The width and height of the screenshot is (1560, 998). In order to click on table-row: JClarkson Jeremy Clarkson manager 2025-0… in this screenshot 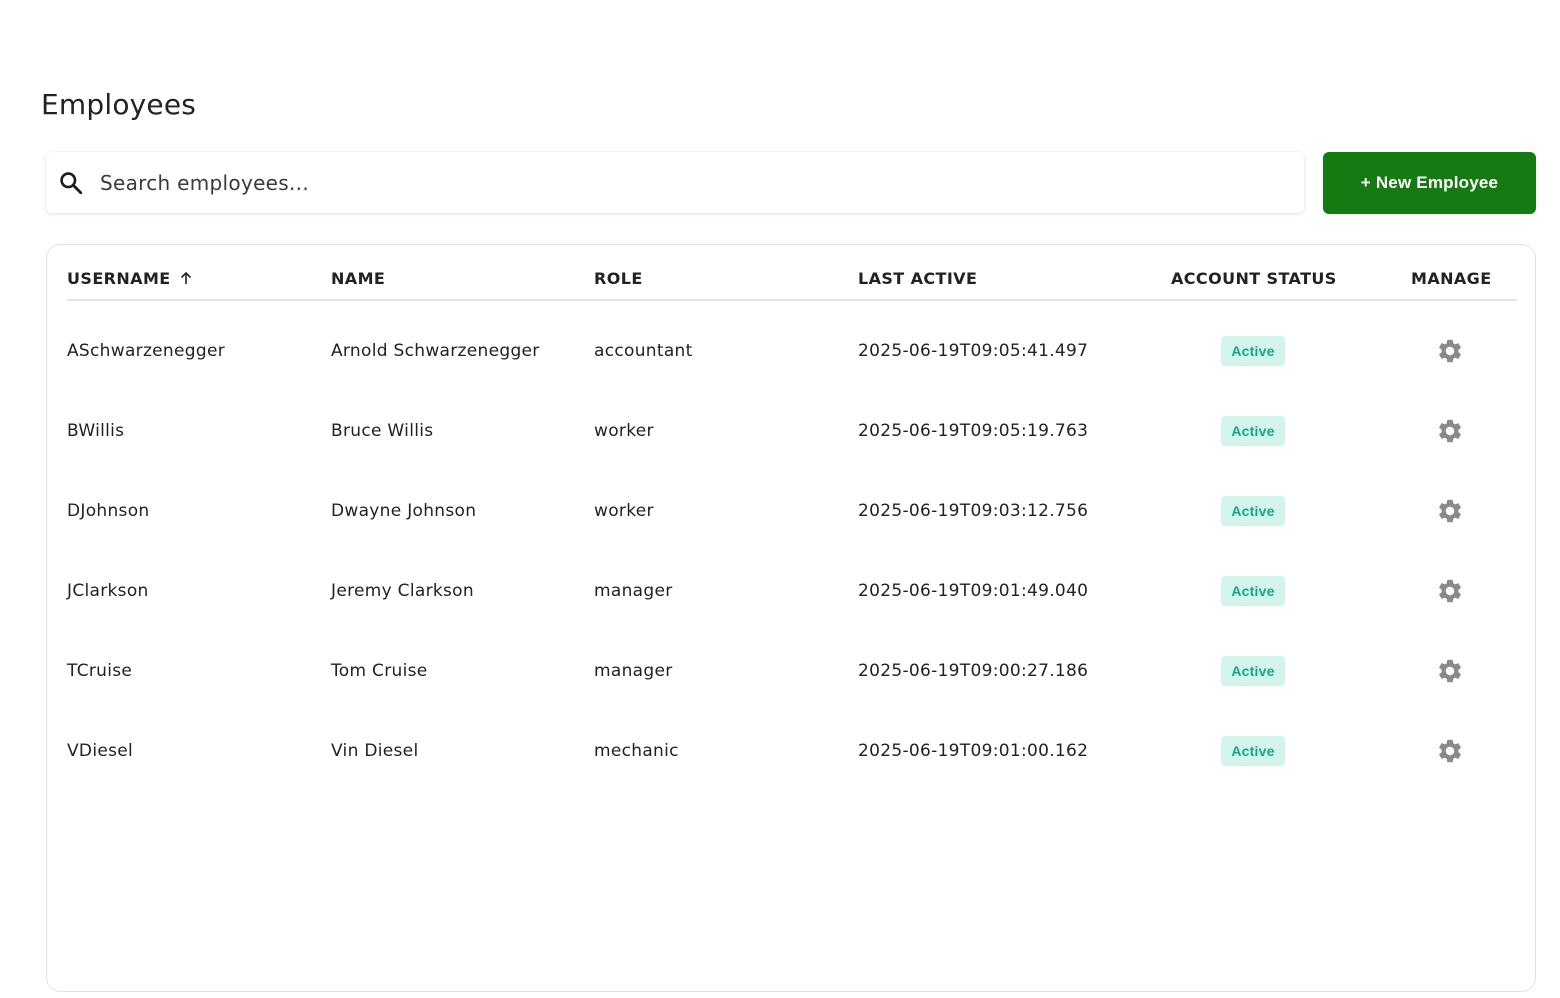, I will do `click(792, 591)`.